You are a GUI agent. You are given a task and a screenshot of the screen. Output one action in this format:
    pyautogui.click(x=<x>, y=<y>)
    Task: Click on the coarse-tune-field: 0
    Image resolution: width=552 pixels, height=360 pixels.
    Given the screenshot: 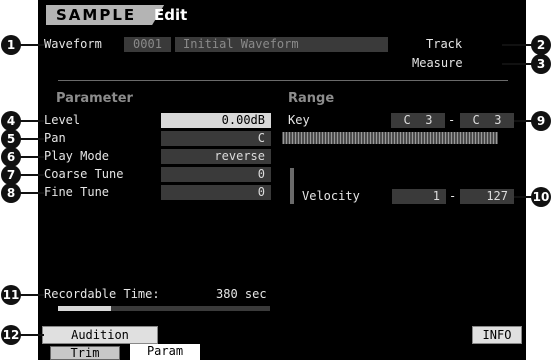 What is the action you would take?
    pyautogui.click(x=216, y=174)
    